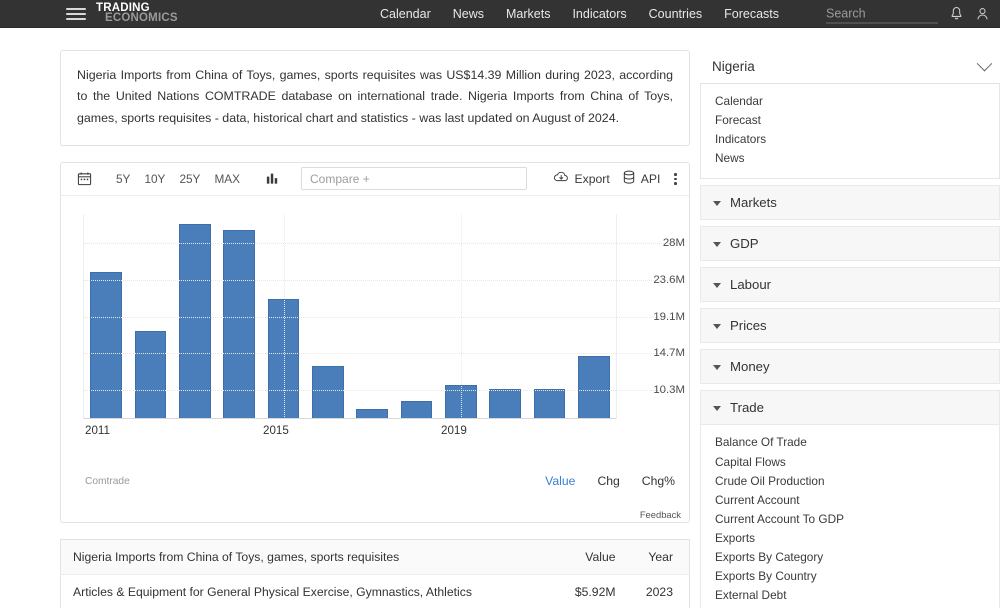 The image size is (1000, 608). What do you see at coordinates (751, 14) in the screenshot?
I see `nav-item-forecasts: Forecasts` at bounding box center [751, 14].